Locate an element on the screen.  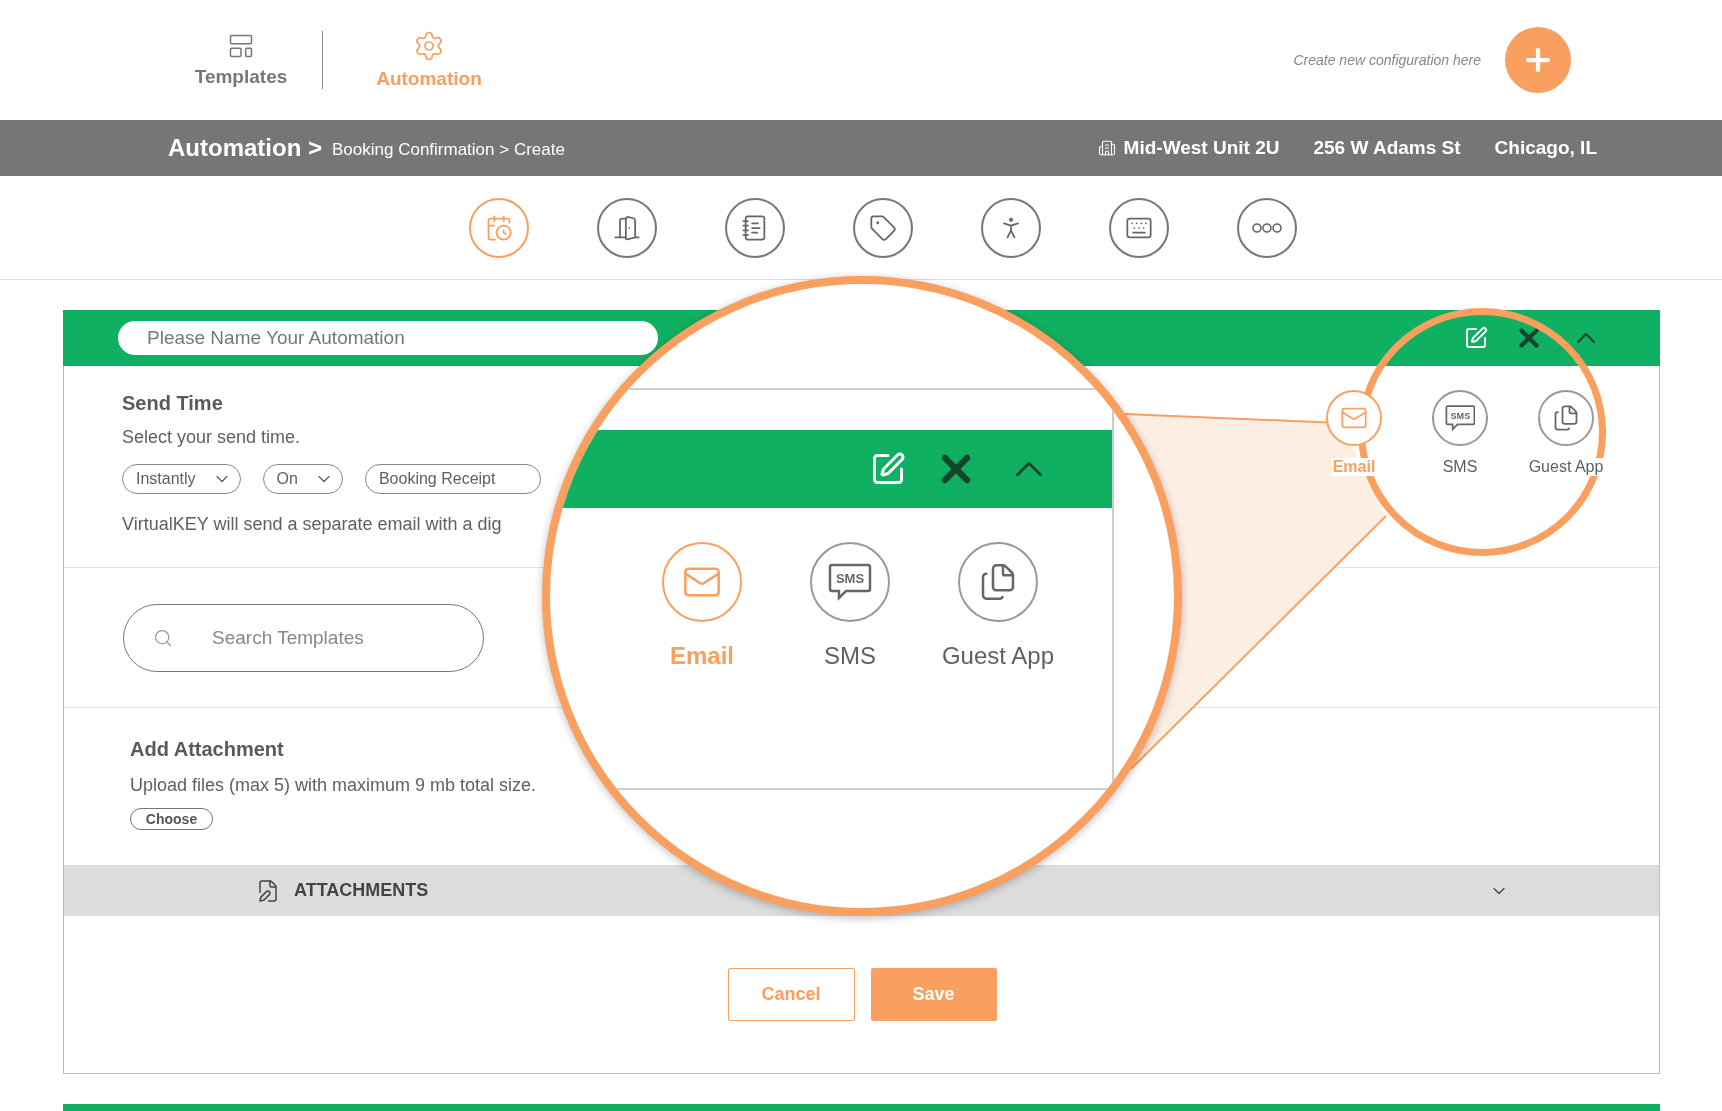
search-field: Search Templates is located at coordinates (303, 637).